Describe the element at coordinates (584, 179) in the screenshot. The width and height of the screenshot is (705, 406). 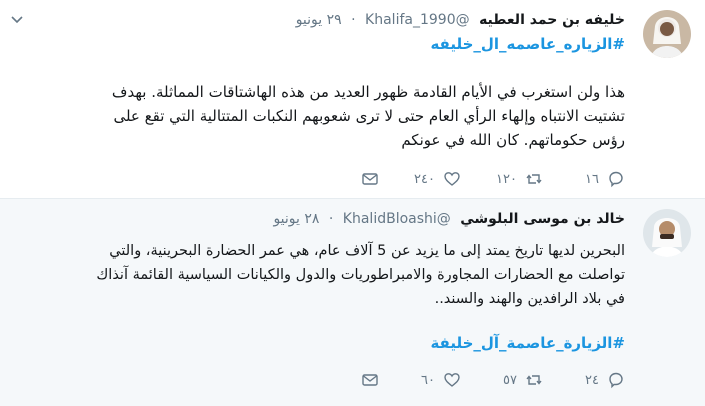
I see `reply-button: ١٦` at that location.